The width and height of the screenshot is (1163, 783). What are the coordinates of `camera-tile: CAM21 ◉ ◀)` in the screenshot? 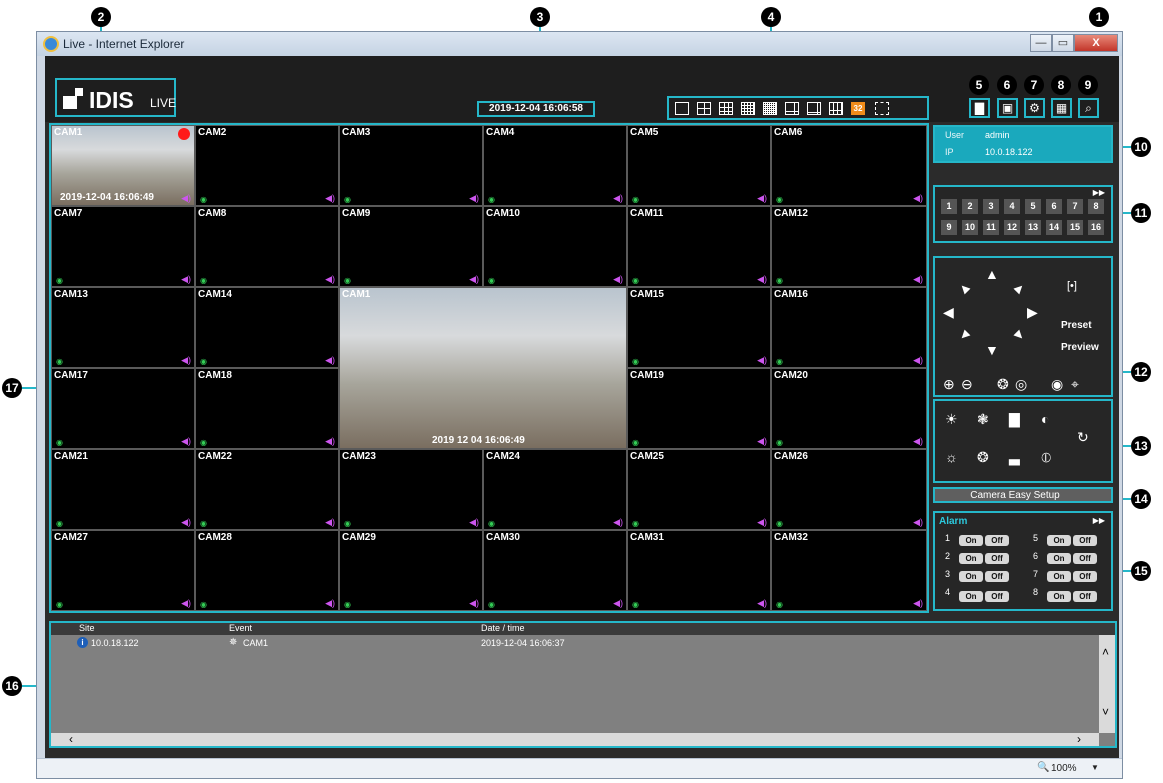 It's located at (123, 489).